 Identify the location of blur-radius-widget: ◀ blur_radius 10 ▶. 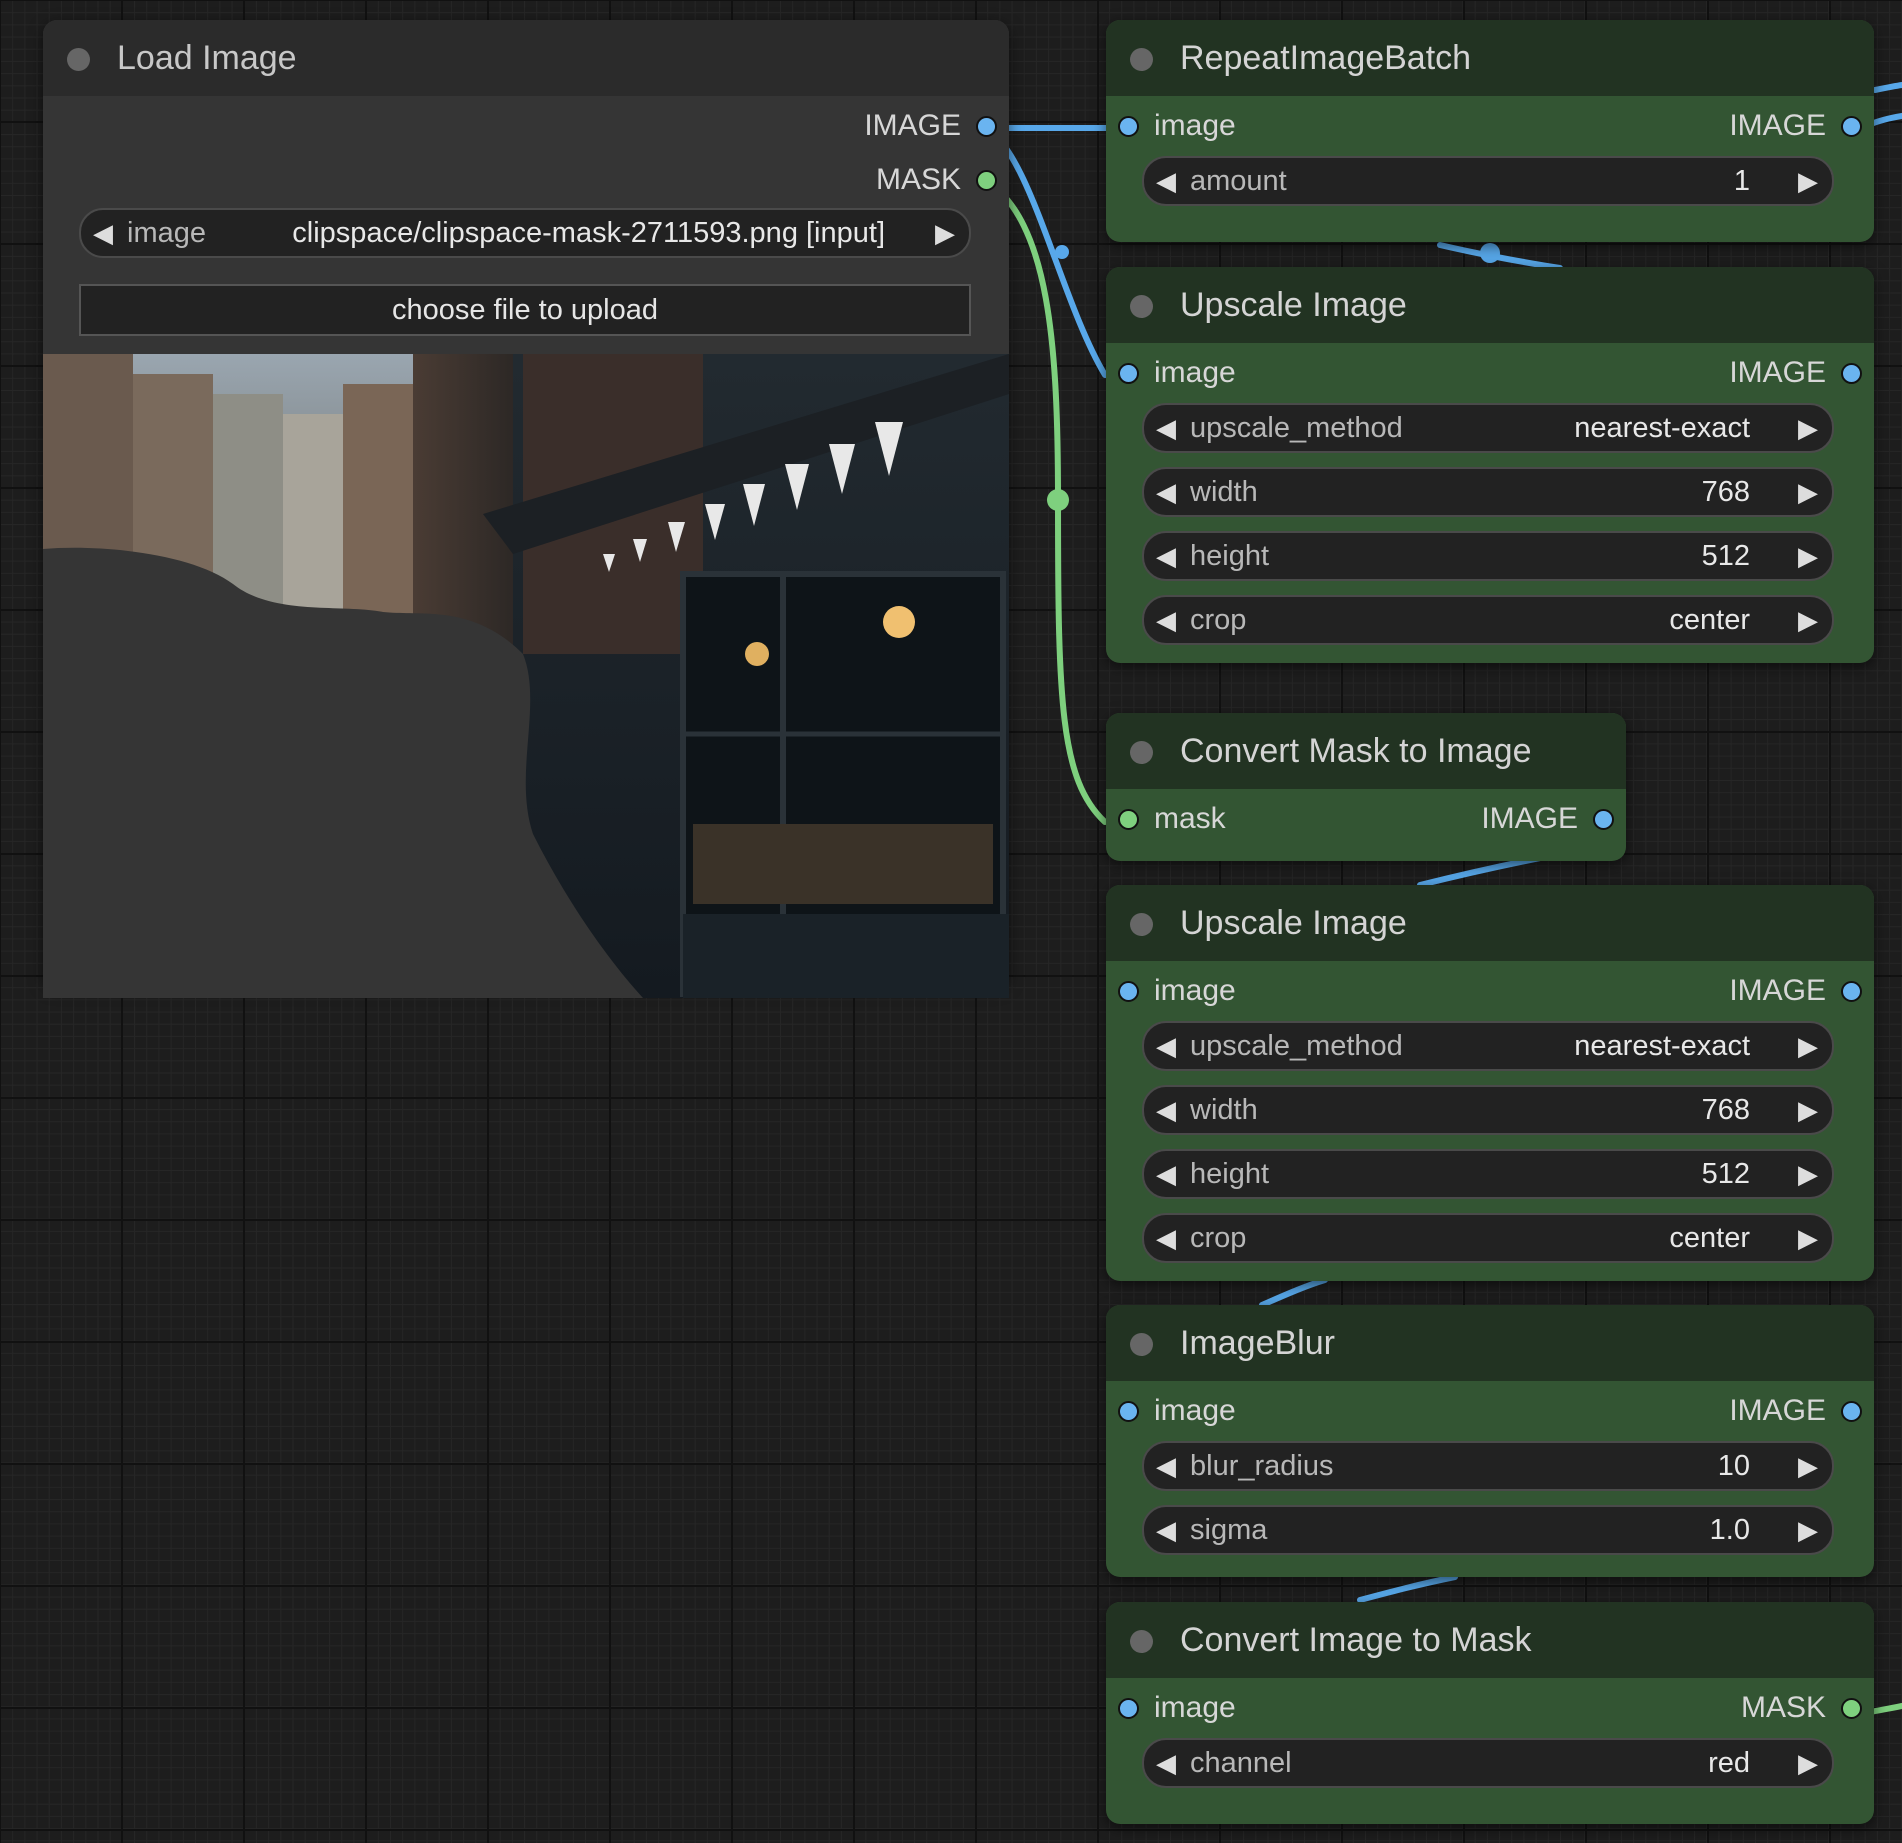
(1488, 1466).